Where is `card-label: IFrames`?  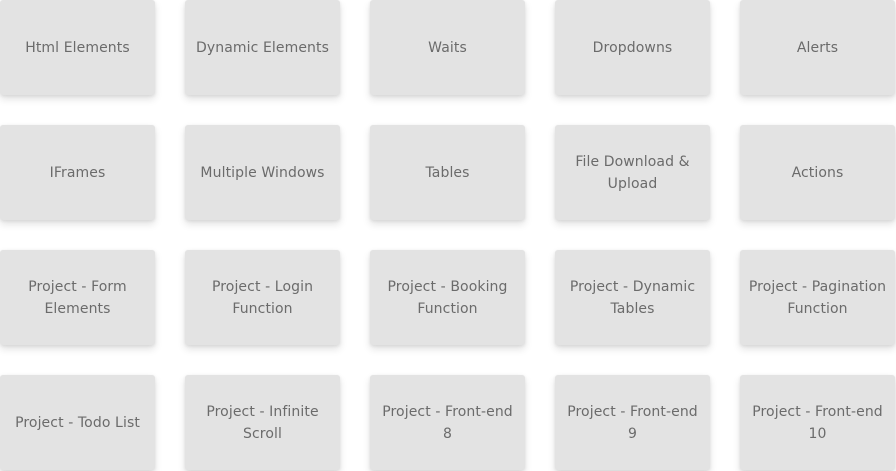 card-label: IFrames is located at coordinates (77, 172).